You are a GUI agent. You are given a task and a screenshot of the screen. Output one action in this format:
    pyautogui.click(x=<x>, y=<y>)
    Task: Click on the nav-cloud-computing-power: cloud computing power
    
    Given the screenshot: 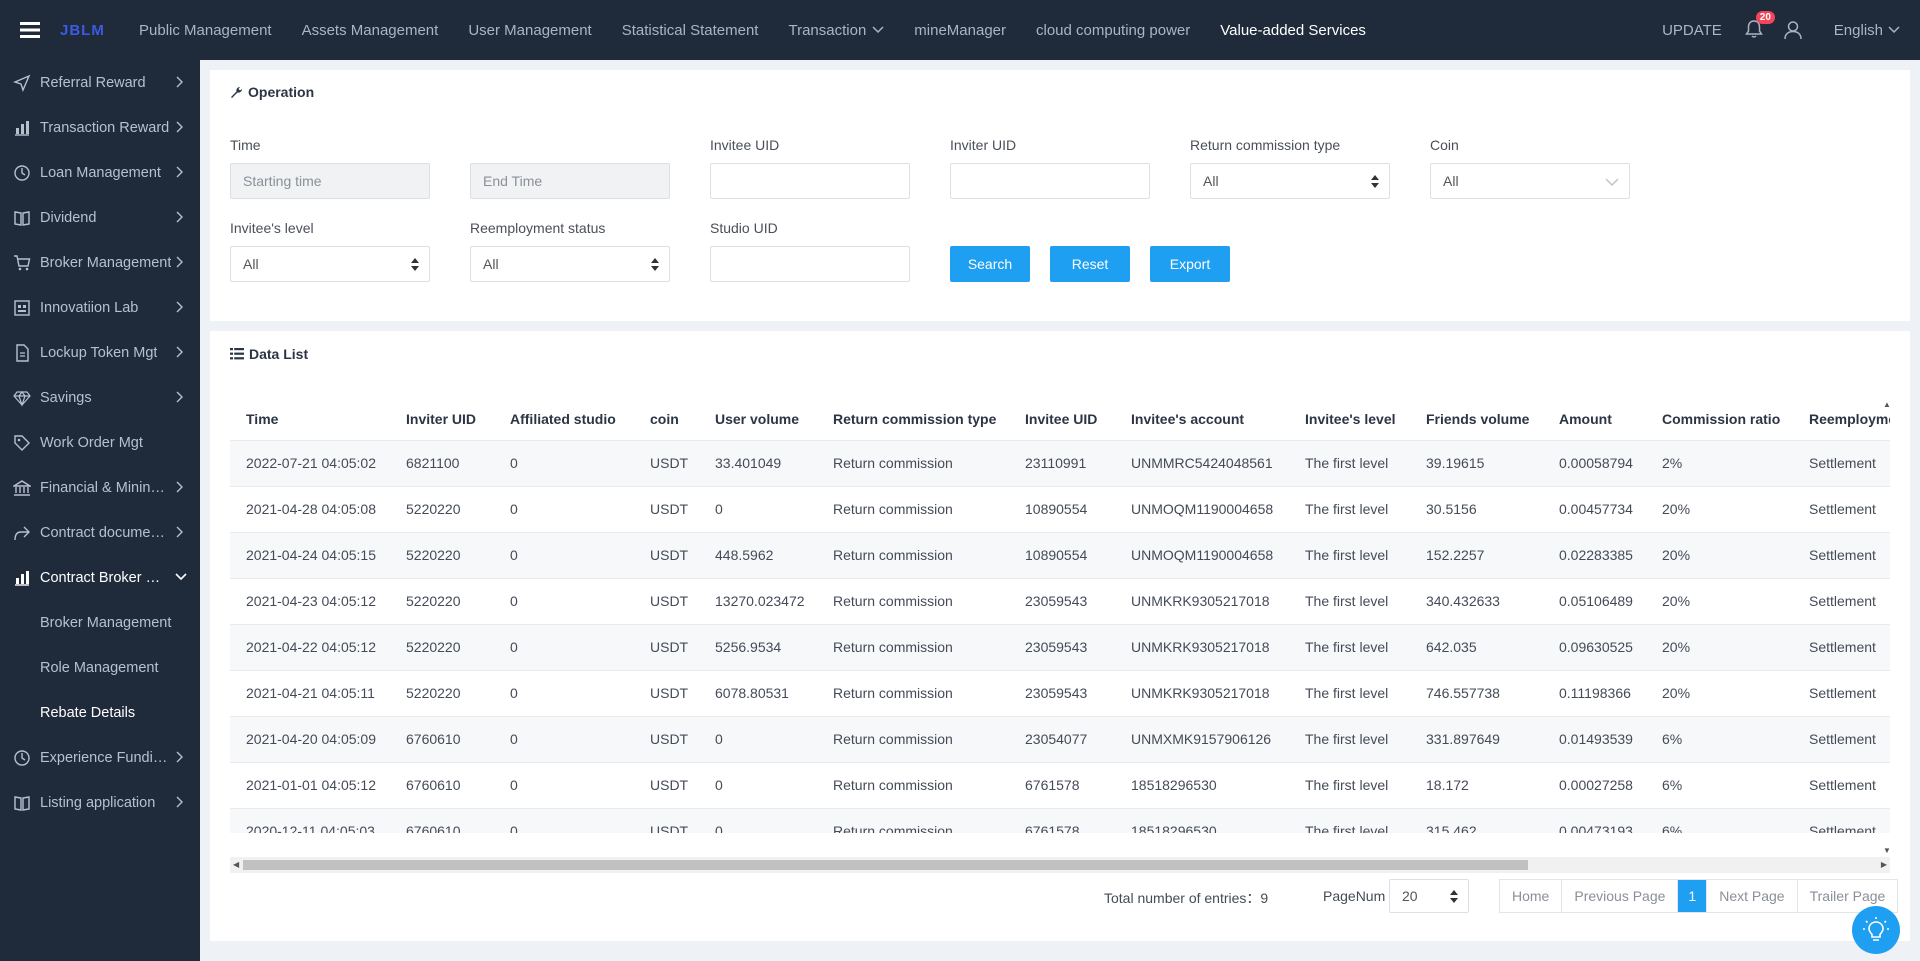 What is the action you would take?
    pyautogui.click(x=1113, y=30)
    